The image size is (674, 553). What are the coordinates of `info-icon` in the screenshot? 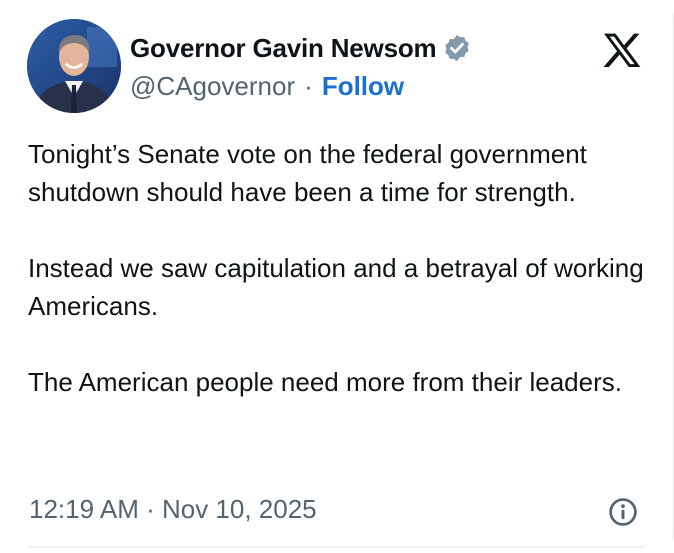 It's located at (623, 512).